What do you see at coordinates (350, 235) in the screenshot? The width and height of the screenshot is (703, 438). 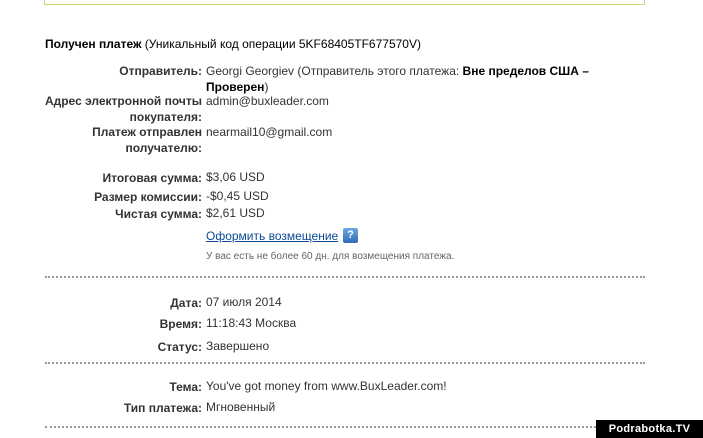 I see `help-icon: ?` at bounding box center [350, 235].